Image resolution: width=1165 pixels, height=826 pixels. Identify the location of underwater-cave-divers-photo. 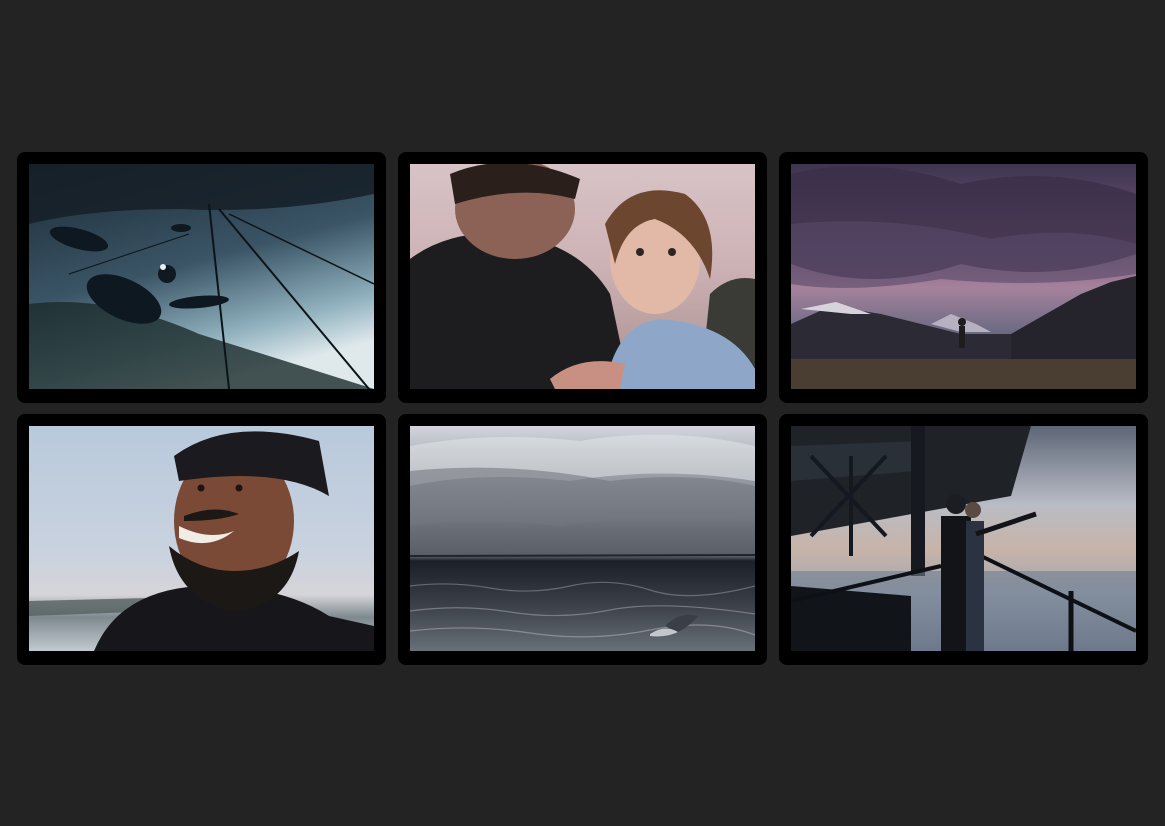
(201, 276).